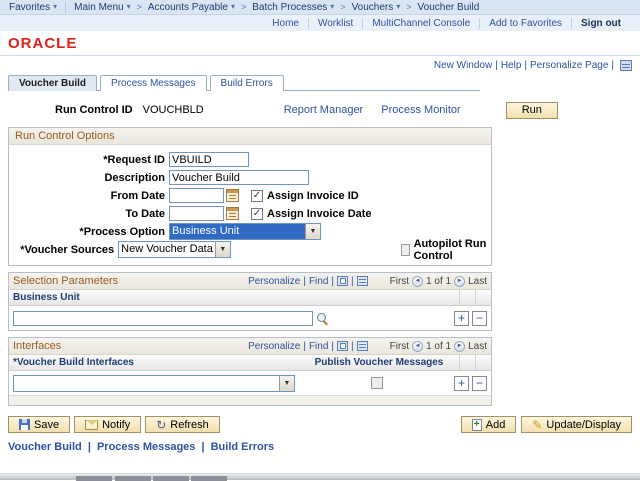 The height and width of the screenshot is (481, 640). Describe the element at coordinates (154, 383) in the screenshot. I see `voucher-build-interface-select: ▼` at that location.